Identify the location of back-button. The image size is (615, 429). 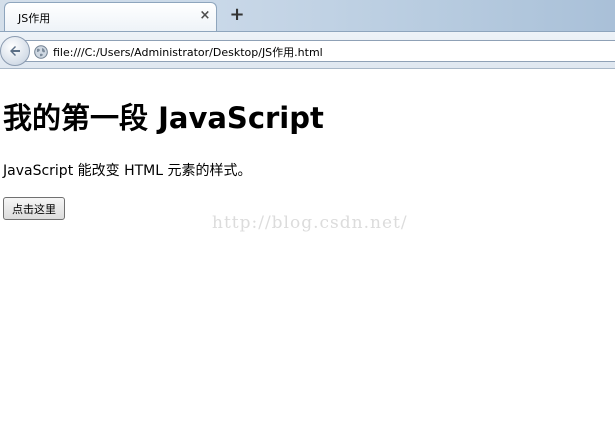
(15, 51).